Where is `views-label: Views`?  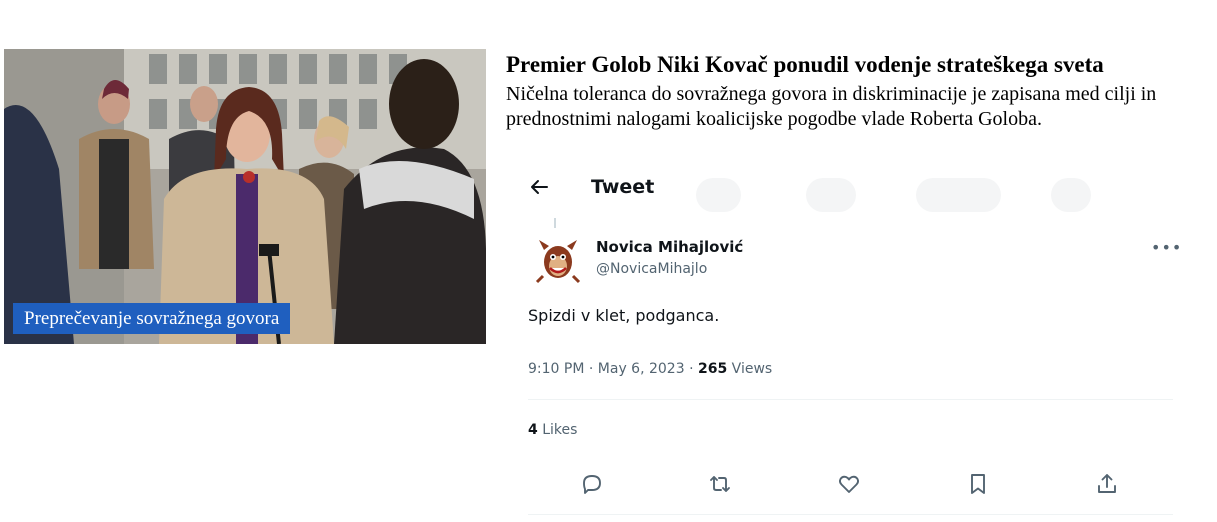 views-label: Views is located at coordinates (752, 369).